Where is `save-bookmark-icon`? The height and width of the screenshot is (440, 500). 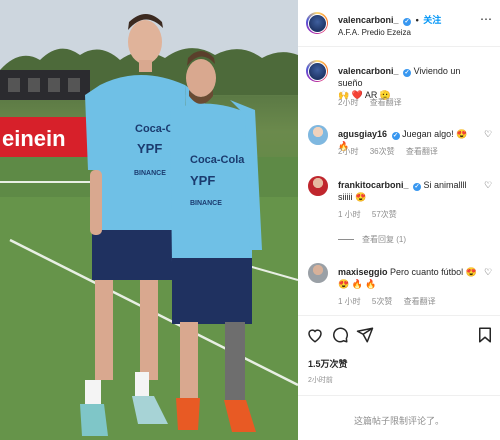 save-bookmark-icon is located at coordinates (485, 335).